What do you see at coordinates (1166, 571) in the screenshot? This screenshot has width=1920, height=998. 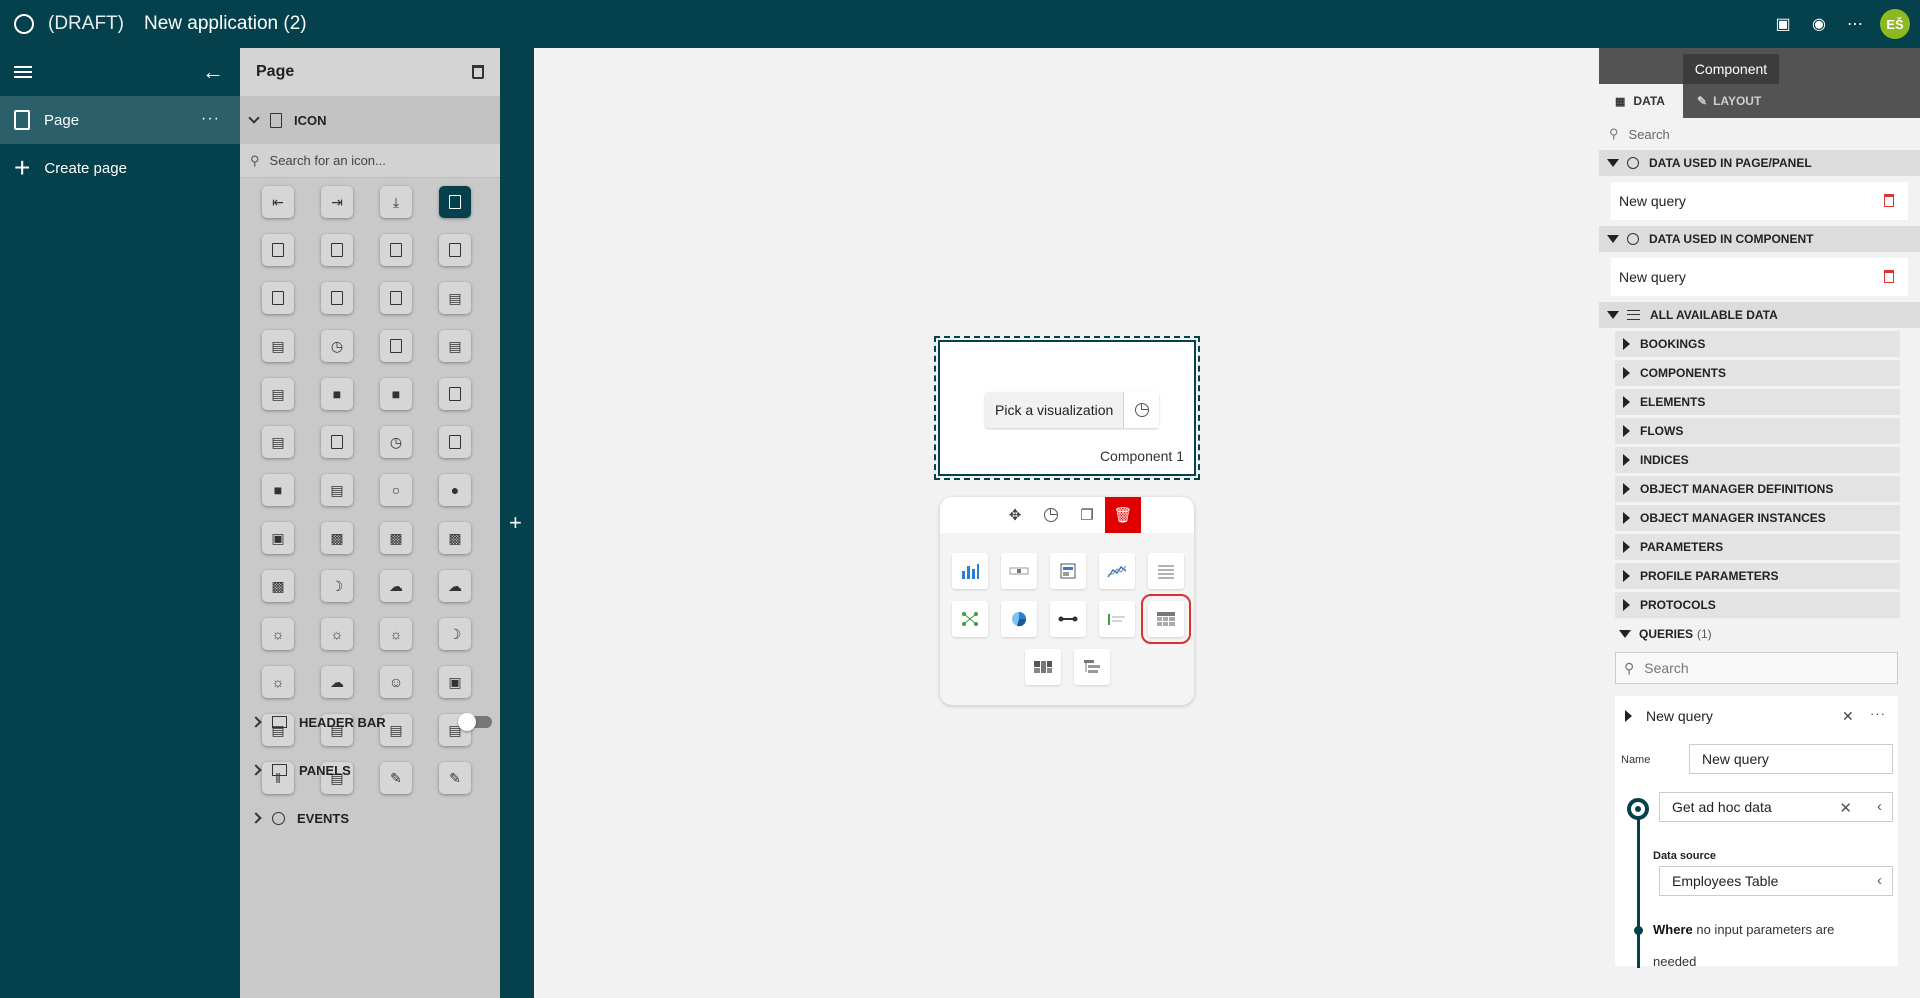 I see `list-viz-icon` at bounding box center [1166, 571].